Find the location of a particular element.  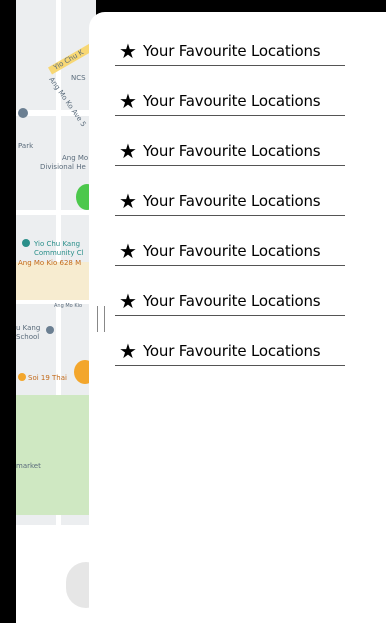

drawer-drag-handle-icon is located at coordinates (101, 319).